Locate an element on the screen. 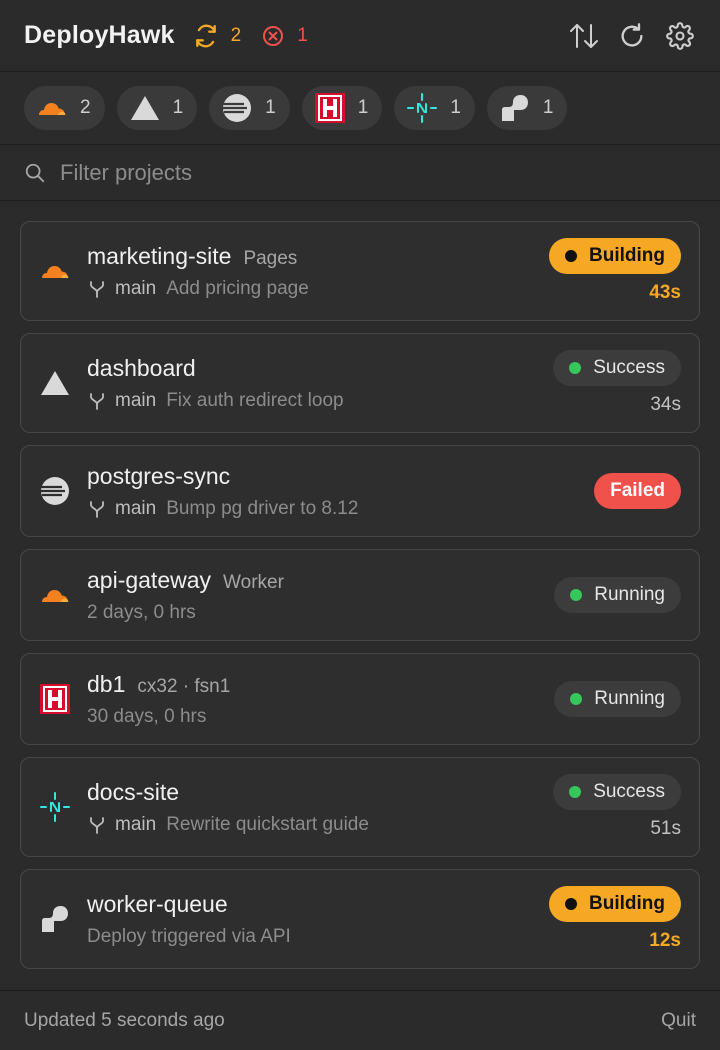 This screenshot has width=720, height=1050. project-name: worker-queue is located at coordinates (157, 903).